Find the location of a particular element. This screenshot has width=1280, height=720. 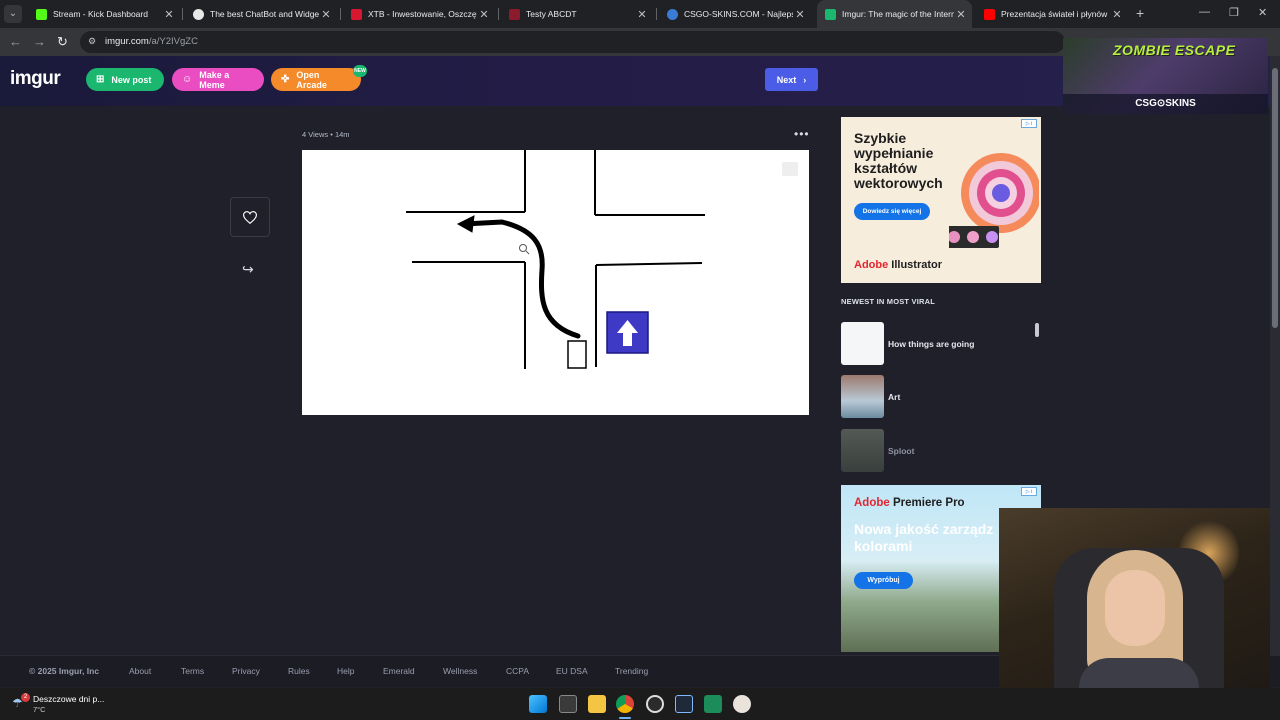

footer-link-trending: Trending is located at coordinates (631, 671).